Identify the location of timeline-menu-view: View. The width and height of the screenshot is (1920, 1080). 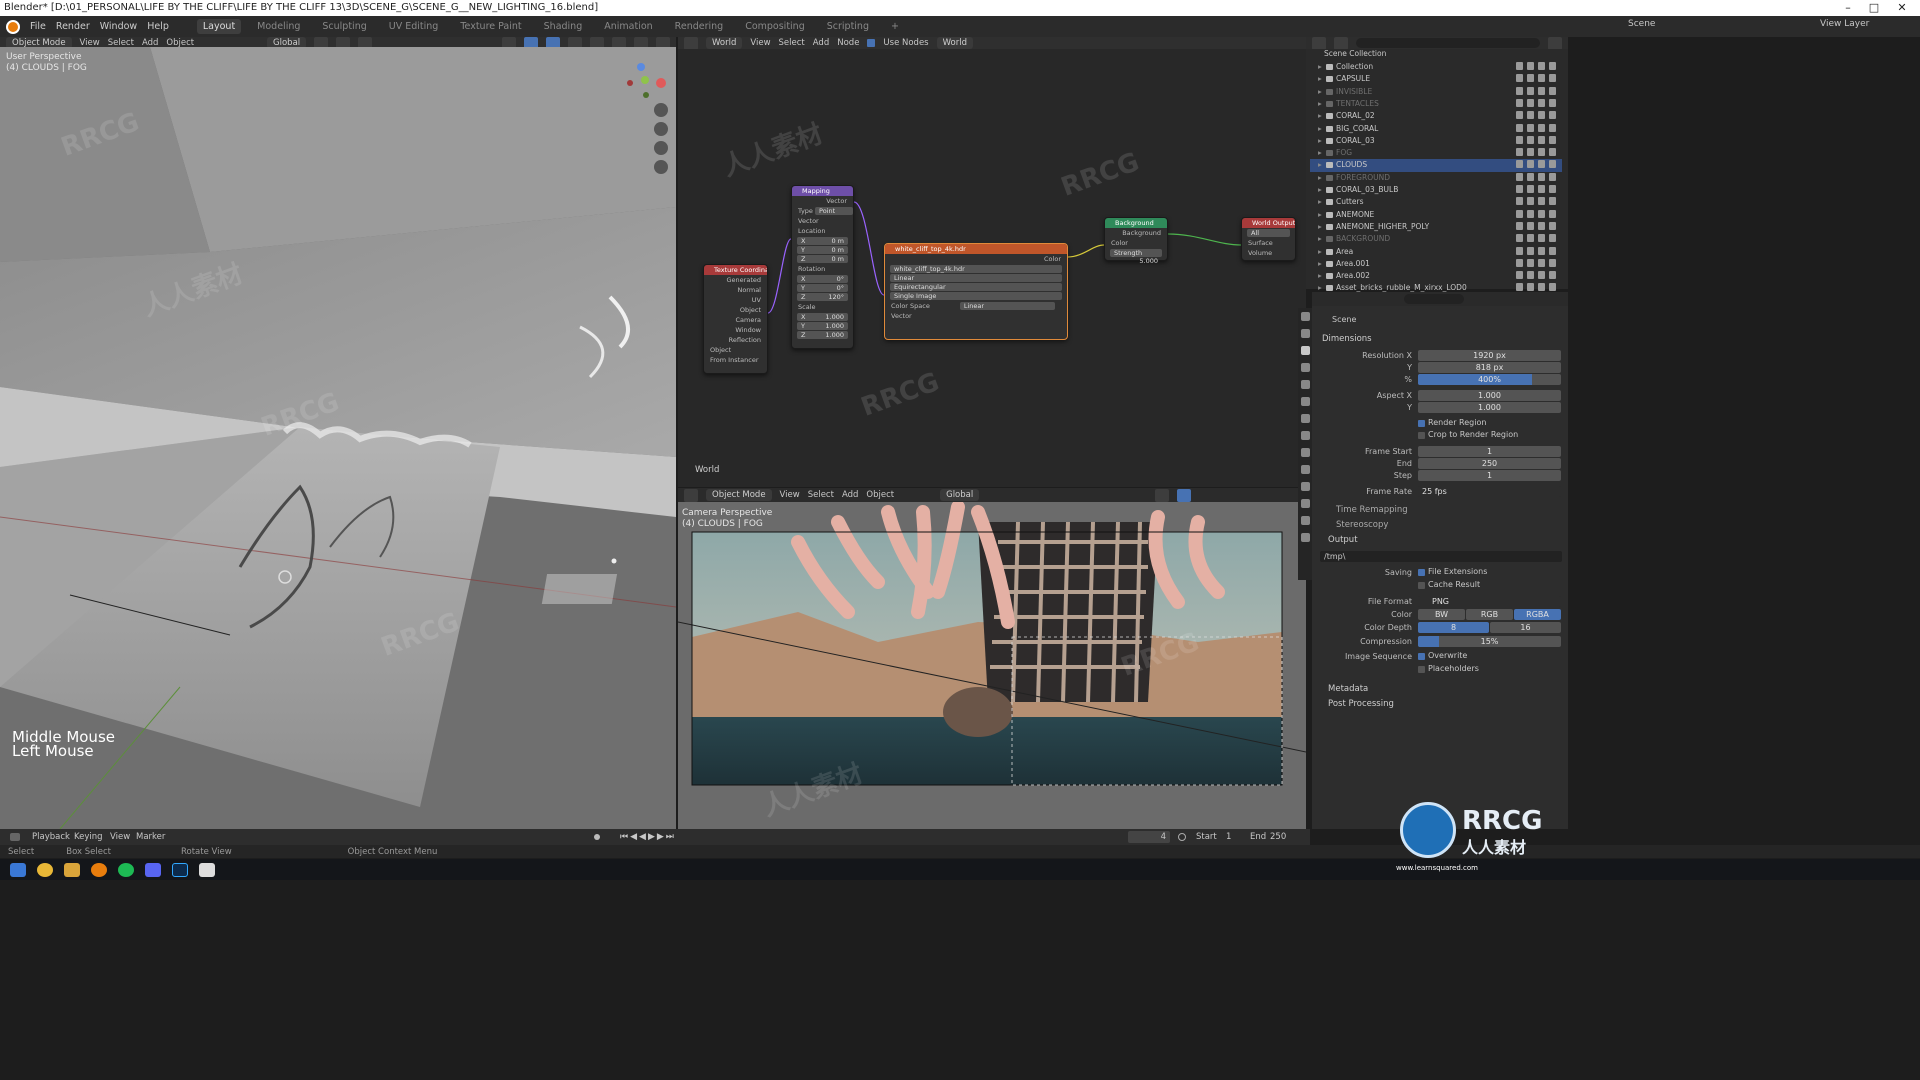
(120, 837).